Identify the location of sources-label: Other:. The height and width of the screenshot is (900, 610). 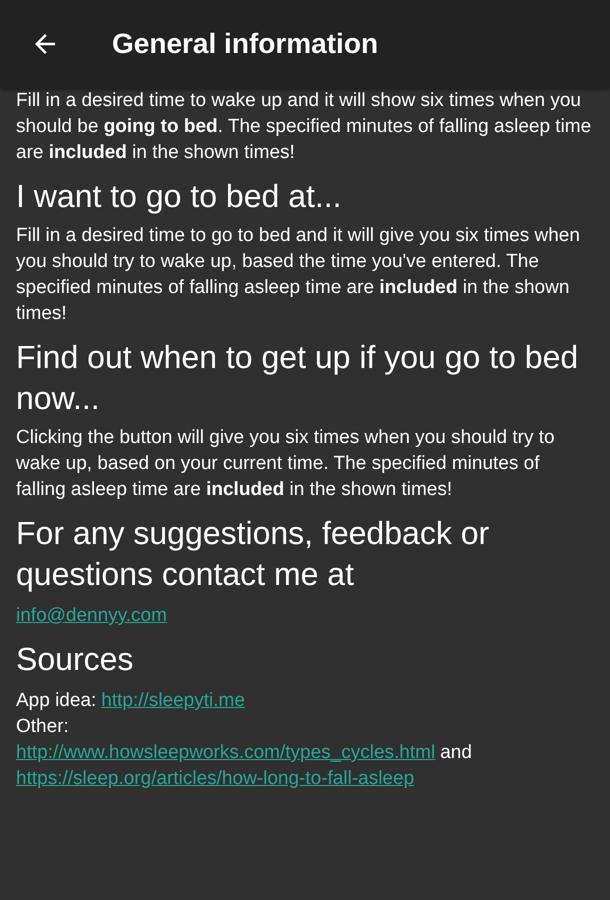
(42, 726).